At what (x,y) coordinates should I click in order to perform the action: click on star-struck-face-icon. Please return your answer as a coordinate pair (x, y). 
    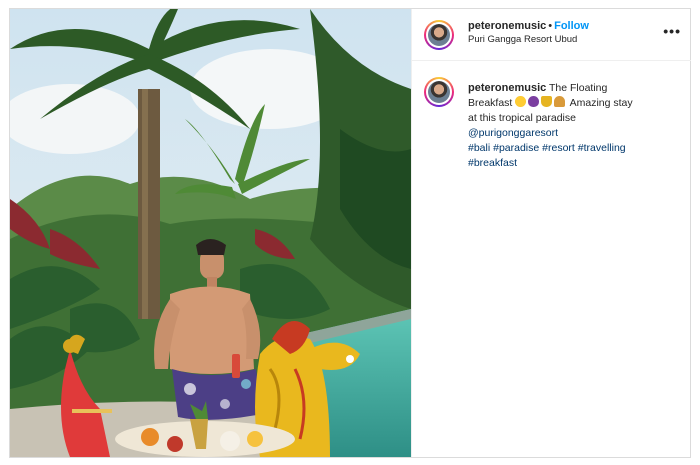
    Looking at the image, I should click on (521, 101).